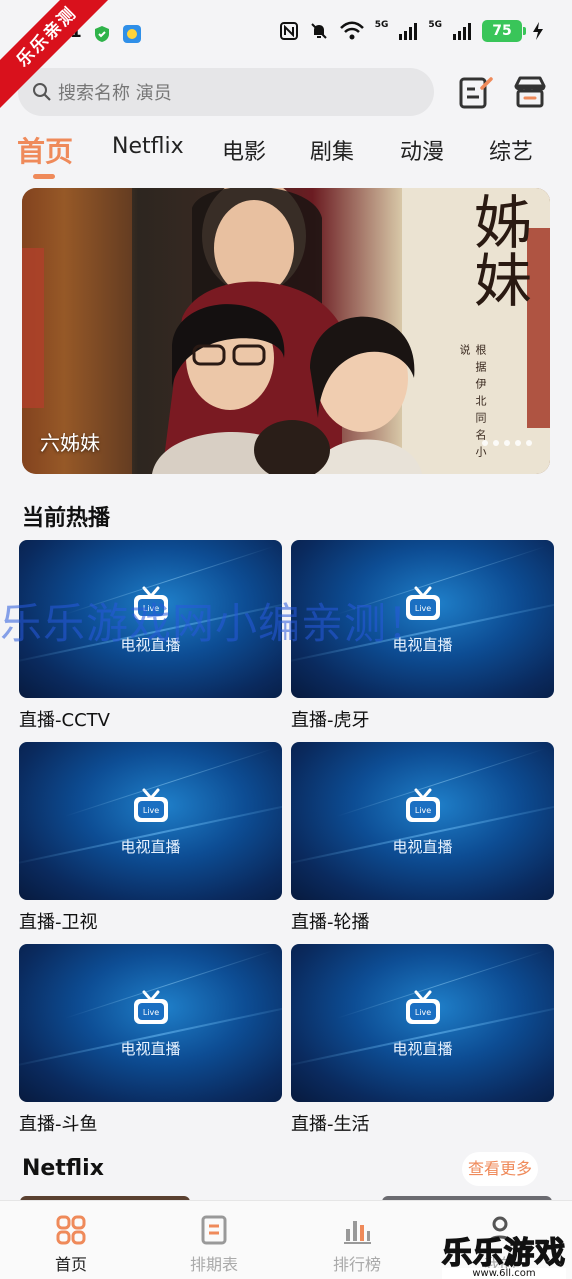 The image size is (572, 1279). Describe the element at coordinates (504, 31) in the screenshot. I see `battery-indicator: 75` at that location.